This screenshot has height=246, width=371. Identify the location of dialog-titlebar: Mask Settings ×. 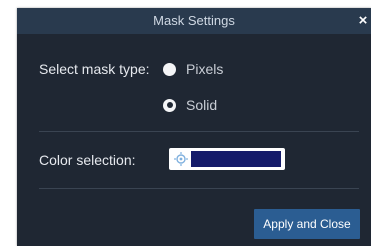
(194, 21).